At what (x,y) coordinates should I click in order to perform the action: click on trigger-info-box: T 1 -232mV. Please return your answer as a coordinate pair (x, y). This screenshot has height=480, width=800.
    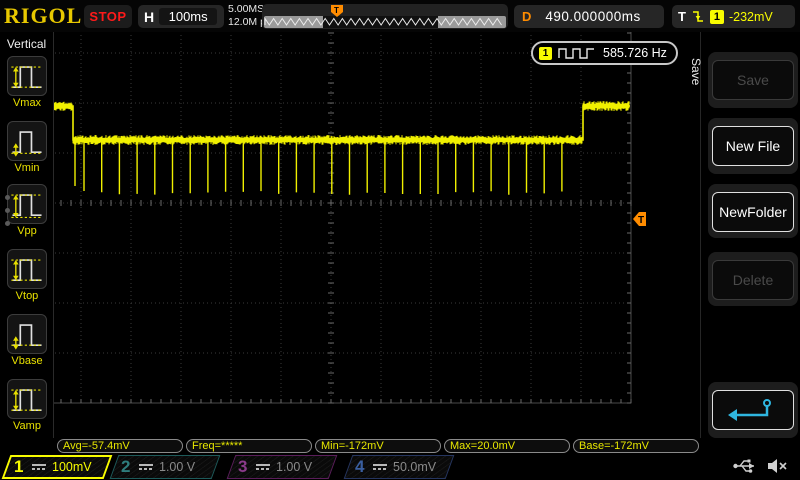
    Looking at the image, I should click on (733, 16).